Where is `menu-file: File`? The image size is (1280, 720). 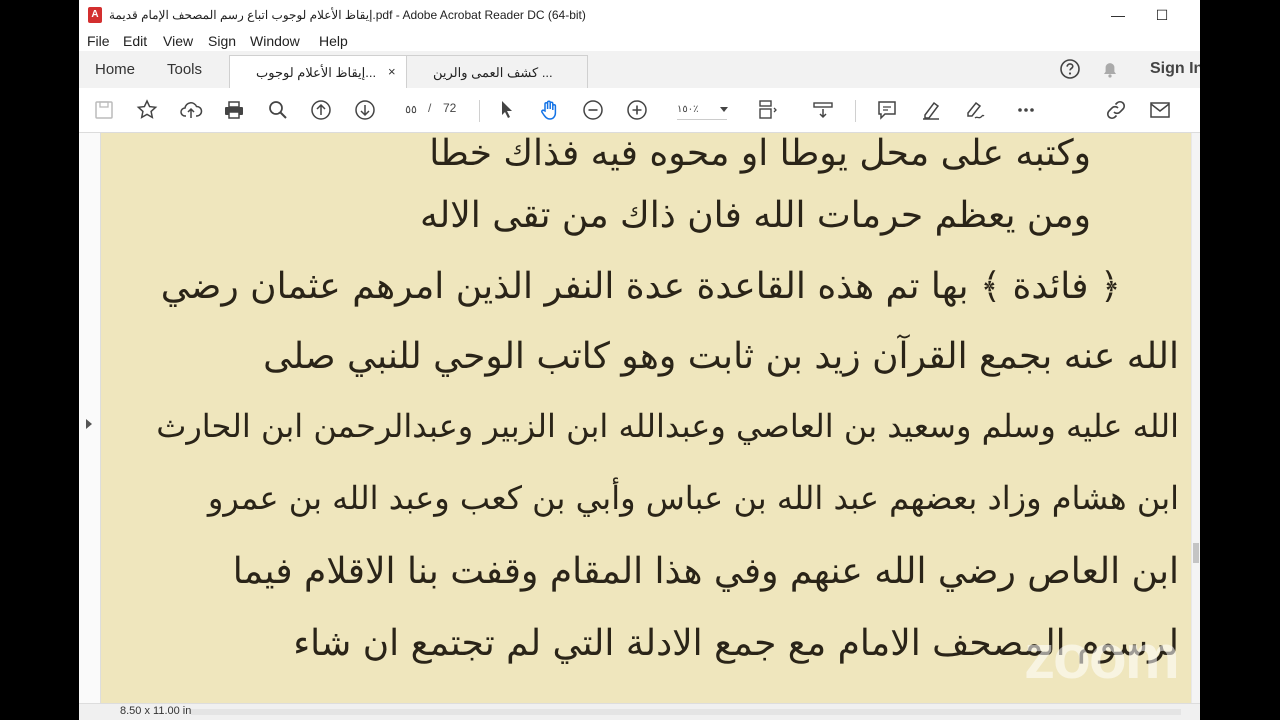 menu-file: File is located at coordinates (98, 41).